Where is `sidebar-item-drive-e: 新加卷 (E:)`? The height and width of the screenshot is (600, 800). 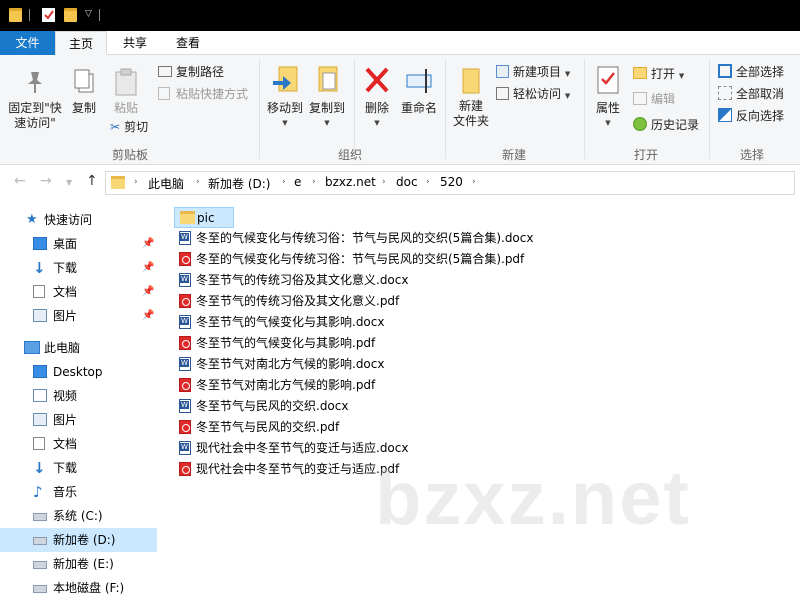
sidebar-item-drive-e: 新加卷 (E:) is located at coordinates (78, 564).